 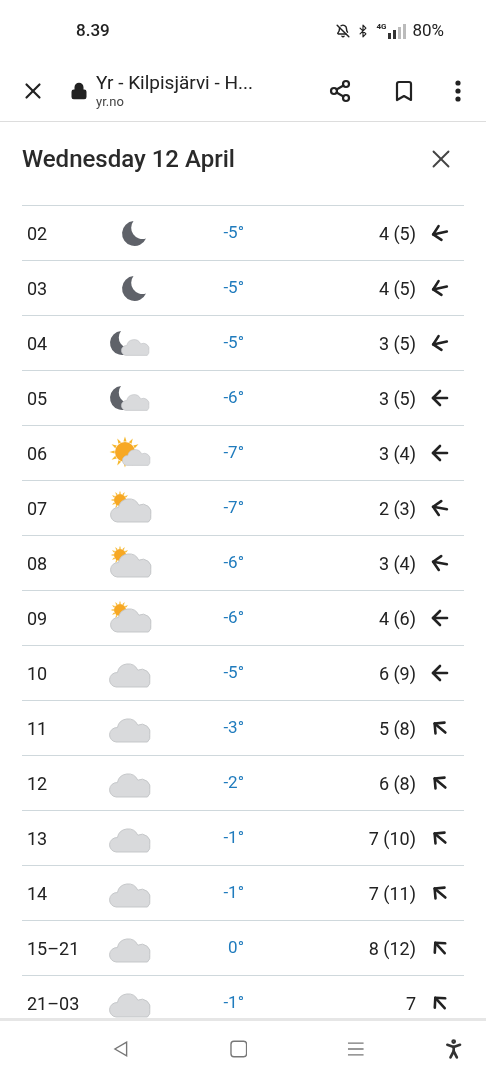 What do you see at coordinates (37, 508) in the screenshot?
I see `time-cell-text: 07` at bounding box center [37, 508].